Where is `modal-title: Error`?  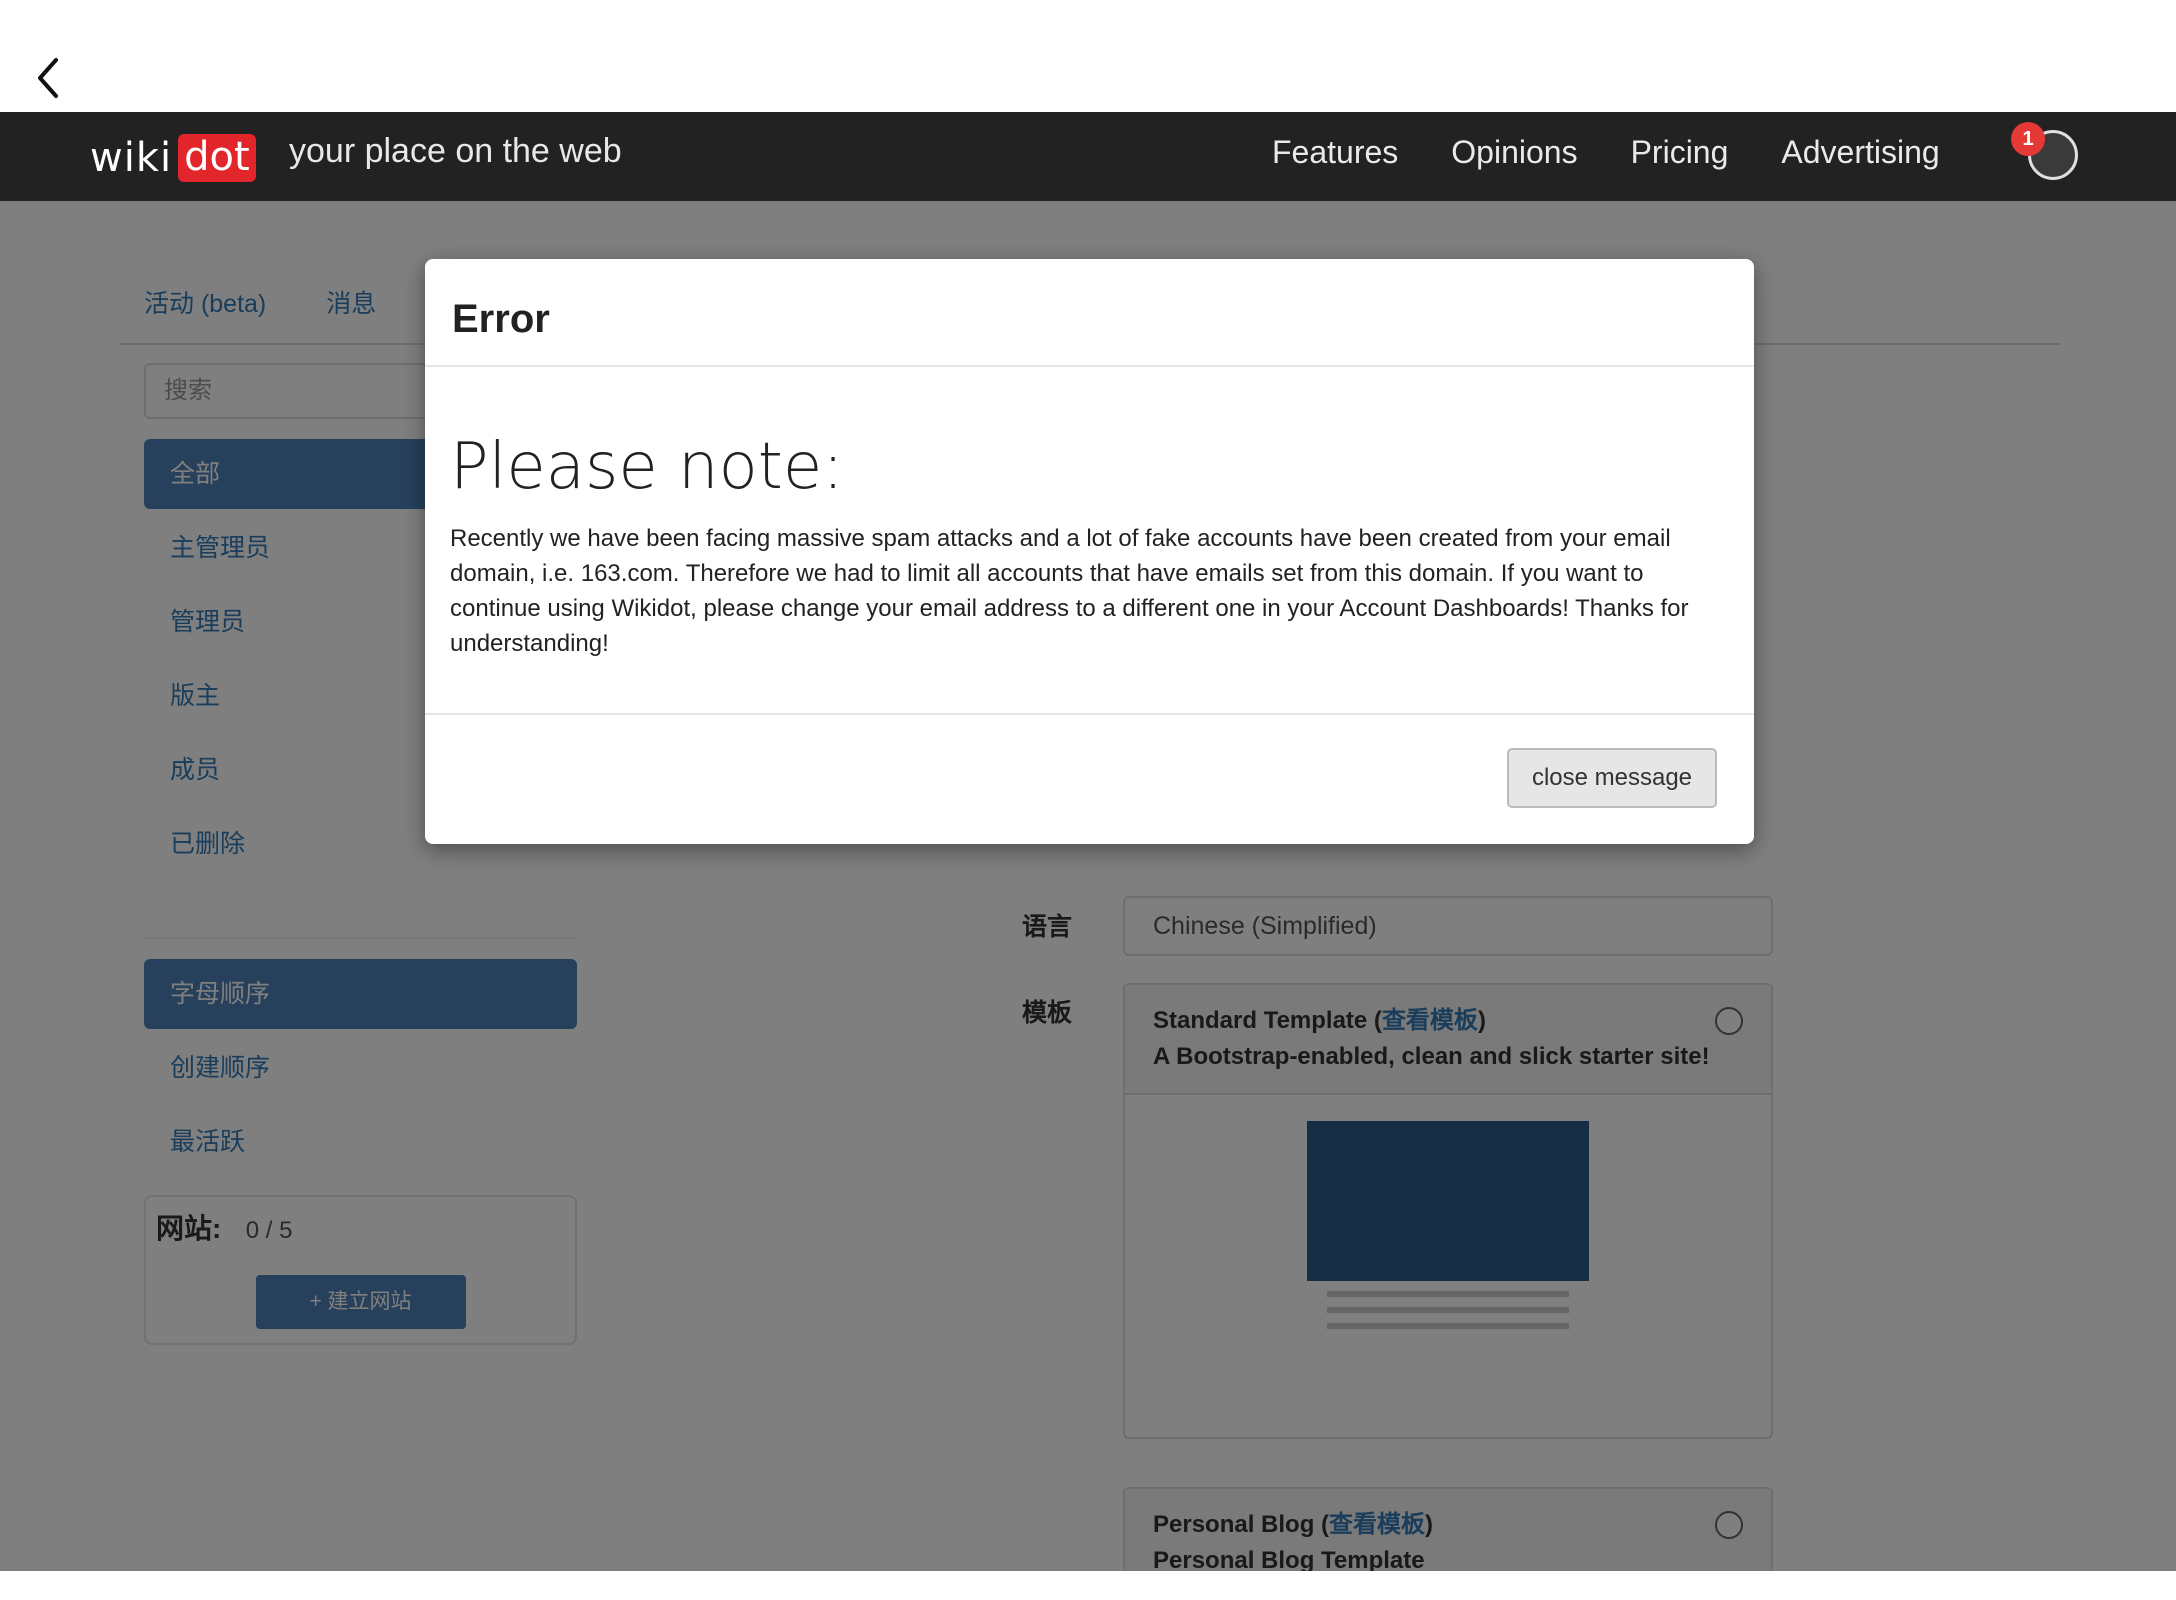 modal-title: Error is located at coordinates (501, 319).